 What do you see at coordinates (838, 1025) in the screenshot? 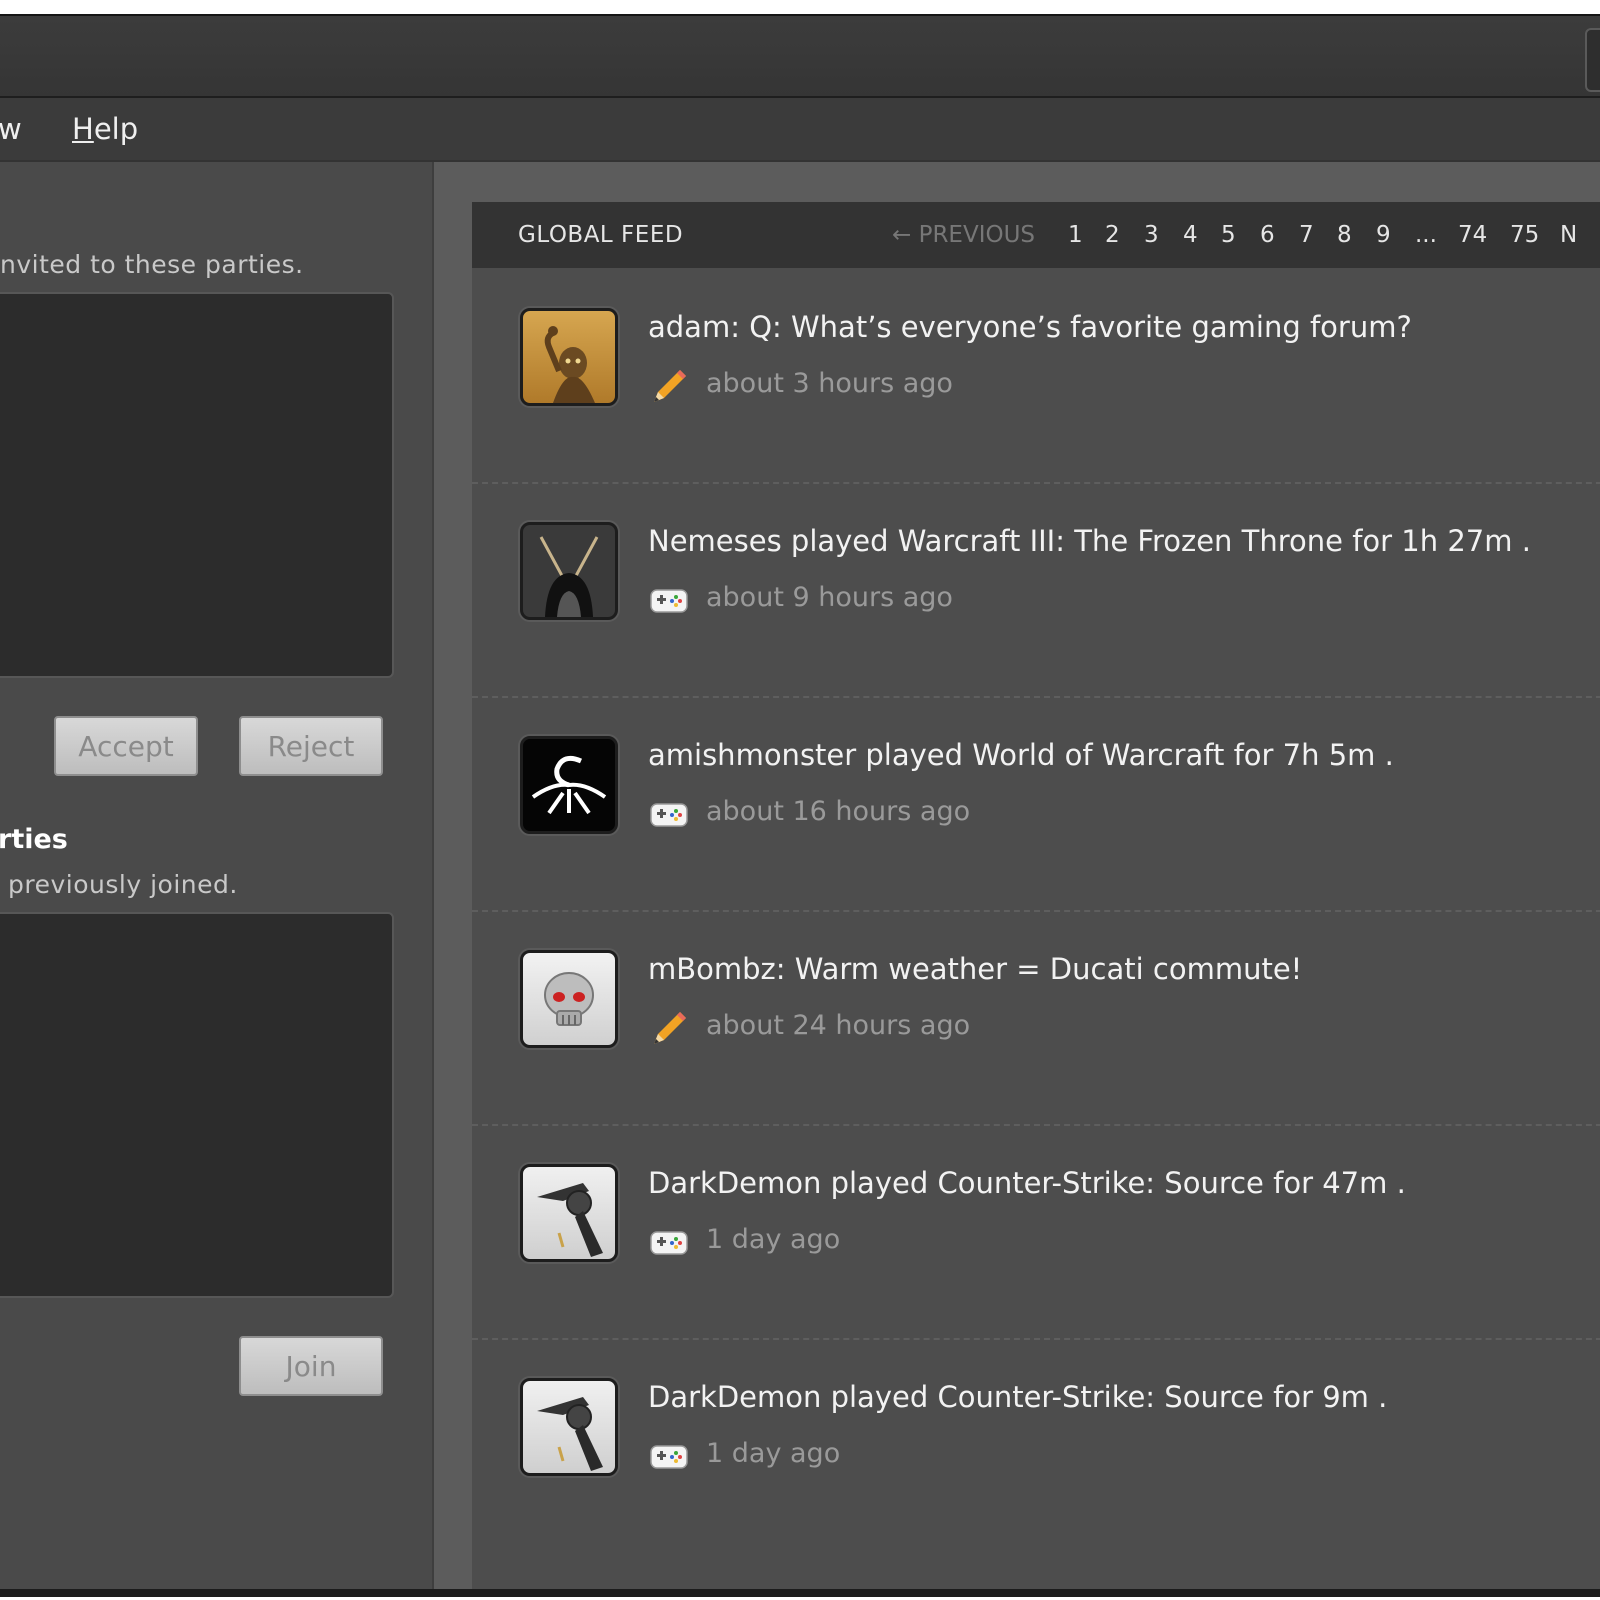
I see `feed-item-time: about 24 hours ago` at bounding box center [838, 1025].